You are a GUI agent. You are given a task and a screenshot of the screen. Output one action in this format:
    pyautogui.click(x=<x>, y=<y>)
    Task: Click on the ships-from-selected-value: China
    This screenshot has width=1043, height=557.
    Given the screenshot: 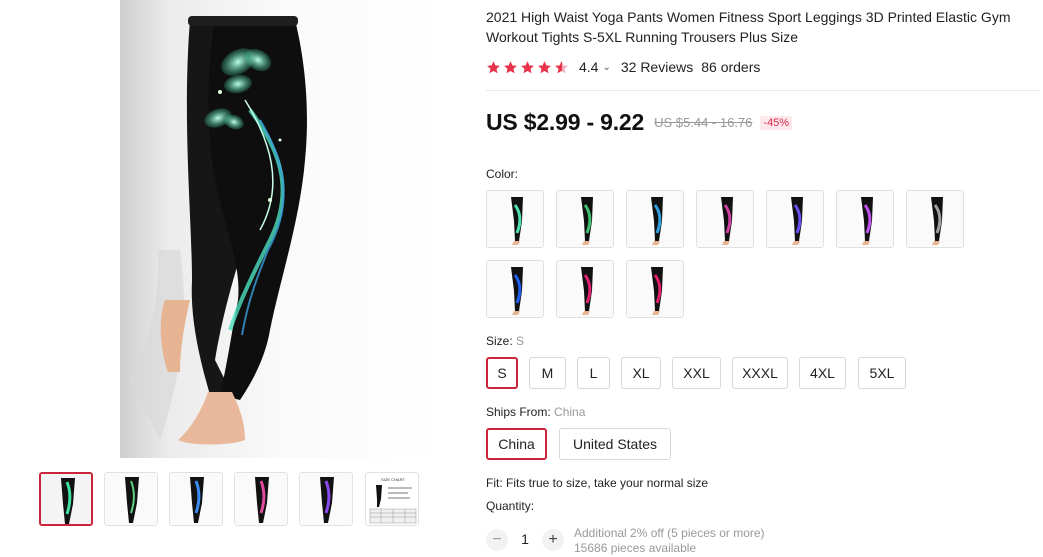 What is the action you would take?
    pyautogui.click(x=570, y=412)
    